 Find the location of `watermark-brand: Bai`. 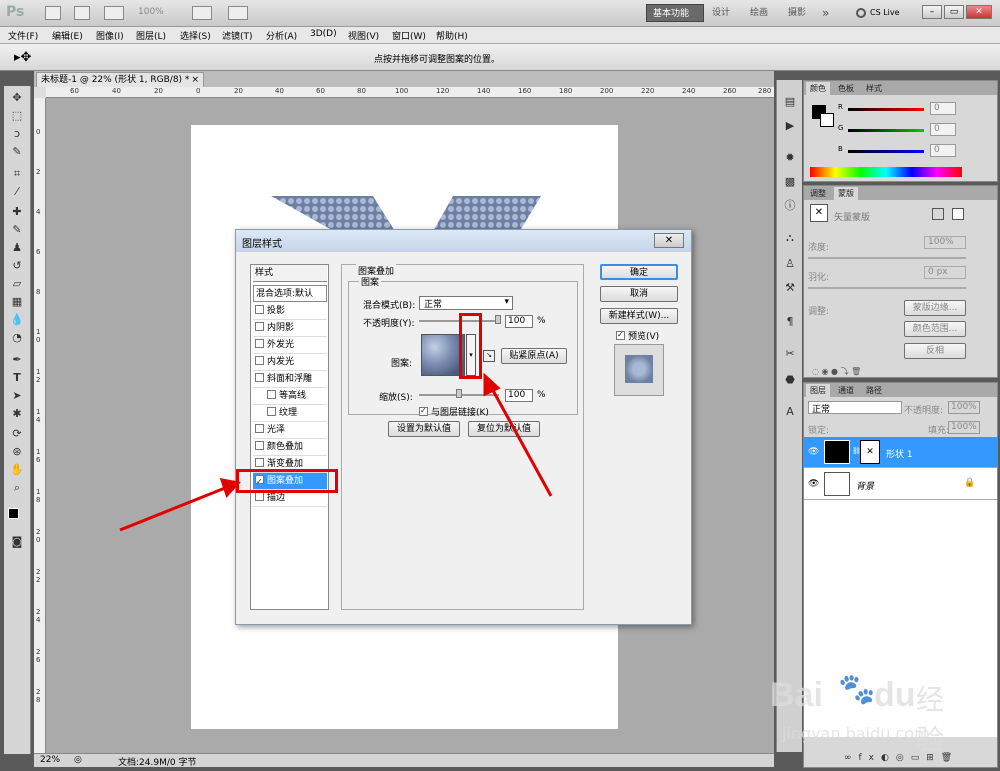

watermark-brand: Bai is located at coordinates (796, 695).